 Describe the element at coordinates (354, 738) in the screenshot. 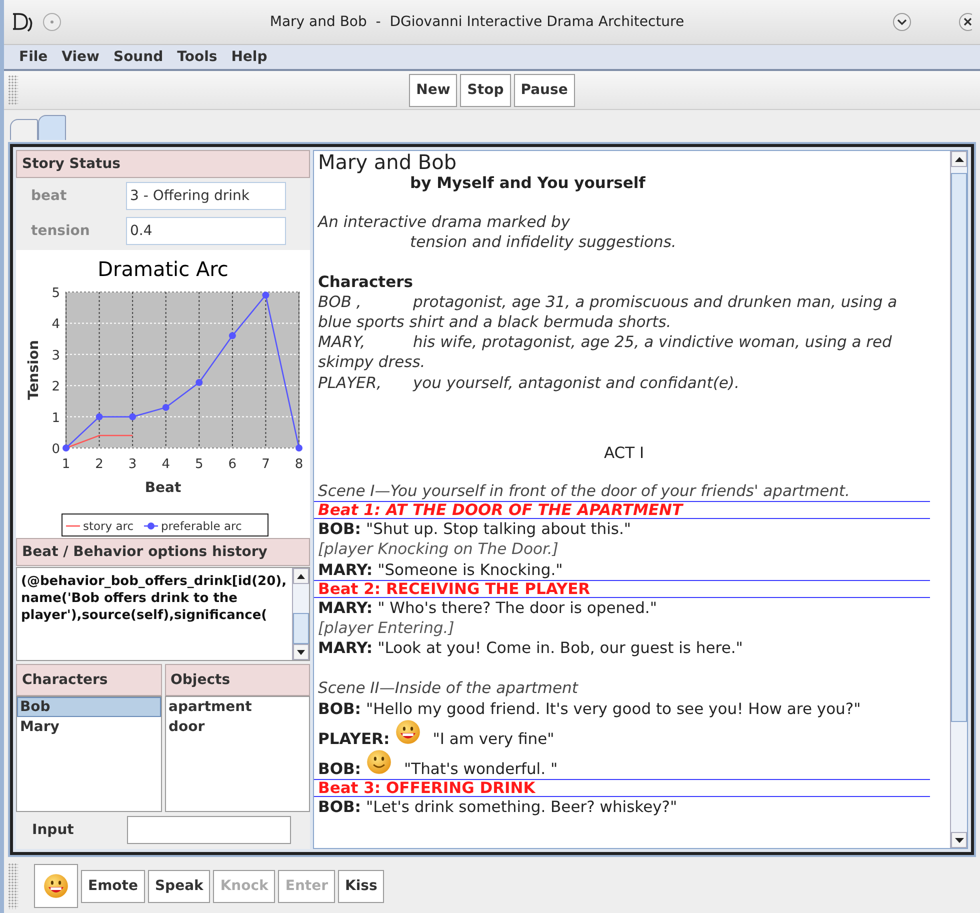

I see `speaker-name: PLAYER:` at that location.